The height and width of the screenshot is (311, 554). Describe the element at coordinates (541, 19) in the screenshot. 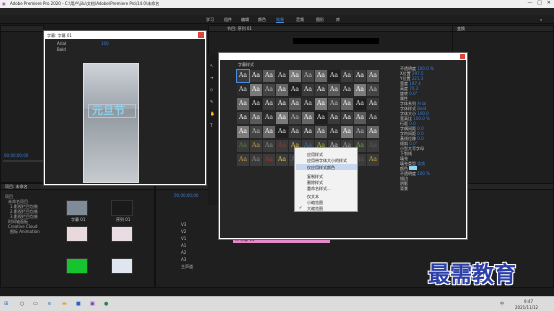

I see `search-icon: ⌕` at that location.